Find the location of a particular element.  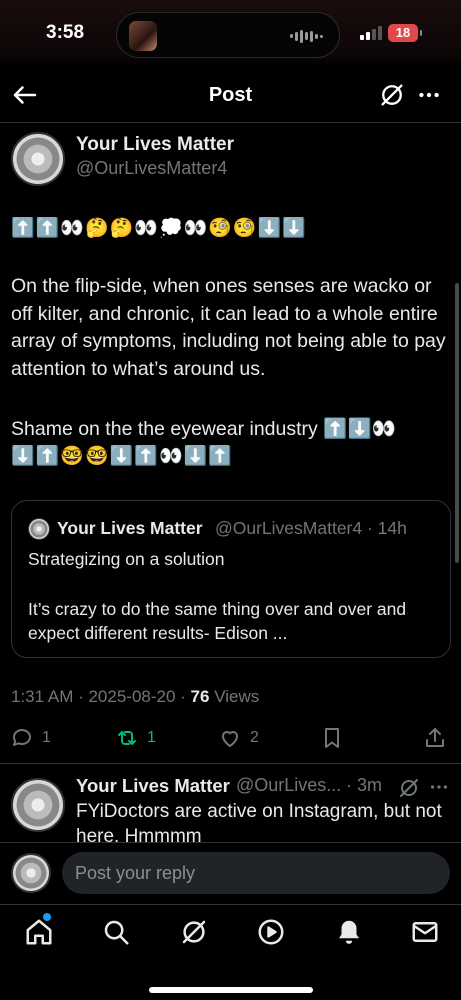

like-count: 2 is located at coordinates (254, 737).